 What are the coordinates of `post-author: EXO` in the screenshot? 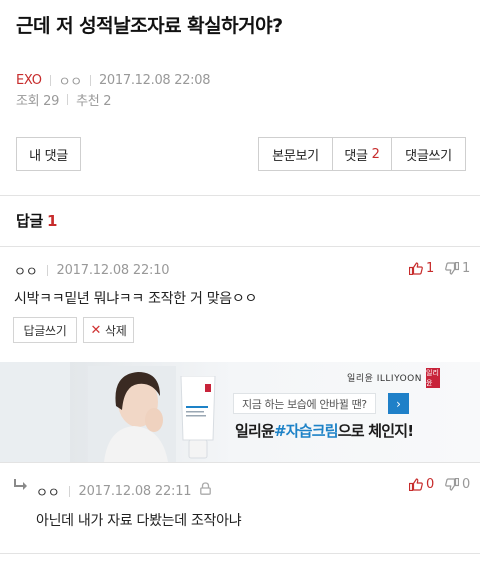 It's located at (29, 80).